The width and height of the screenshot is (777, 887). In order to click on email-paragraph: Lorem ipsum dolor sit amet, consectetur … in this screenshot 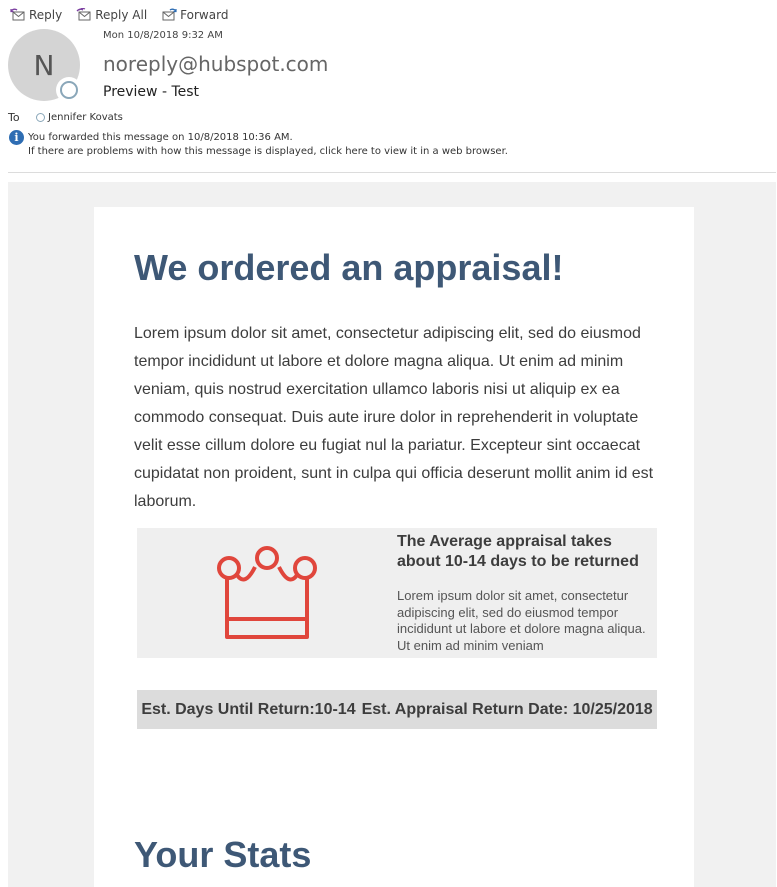, I will do `click(394, 417)`.